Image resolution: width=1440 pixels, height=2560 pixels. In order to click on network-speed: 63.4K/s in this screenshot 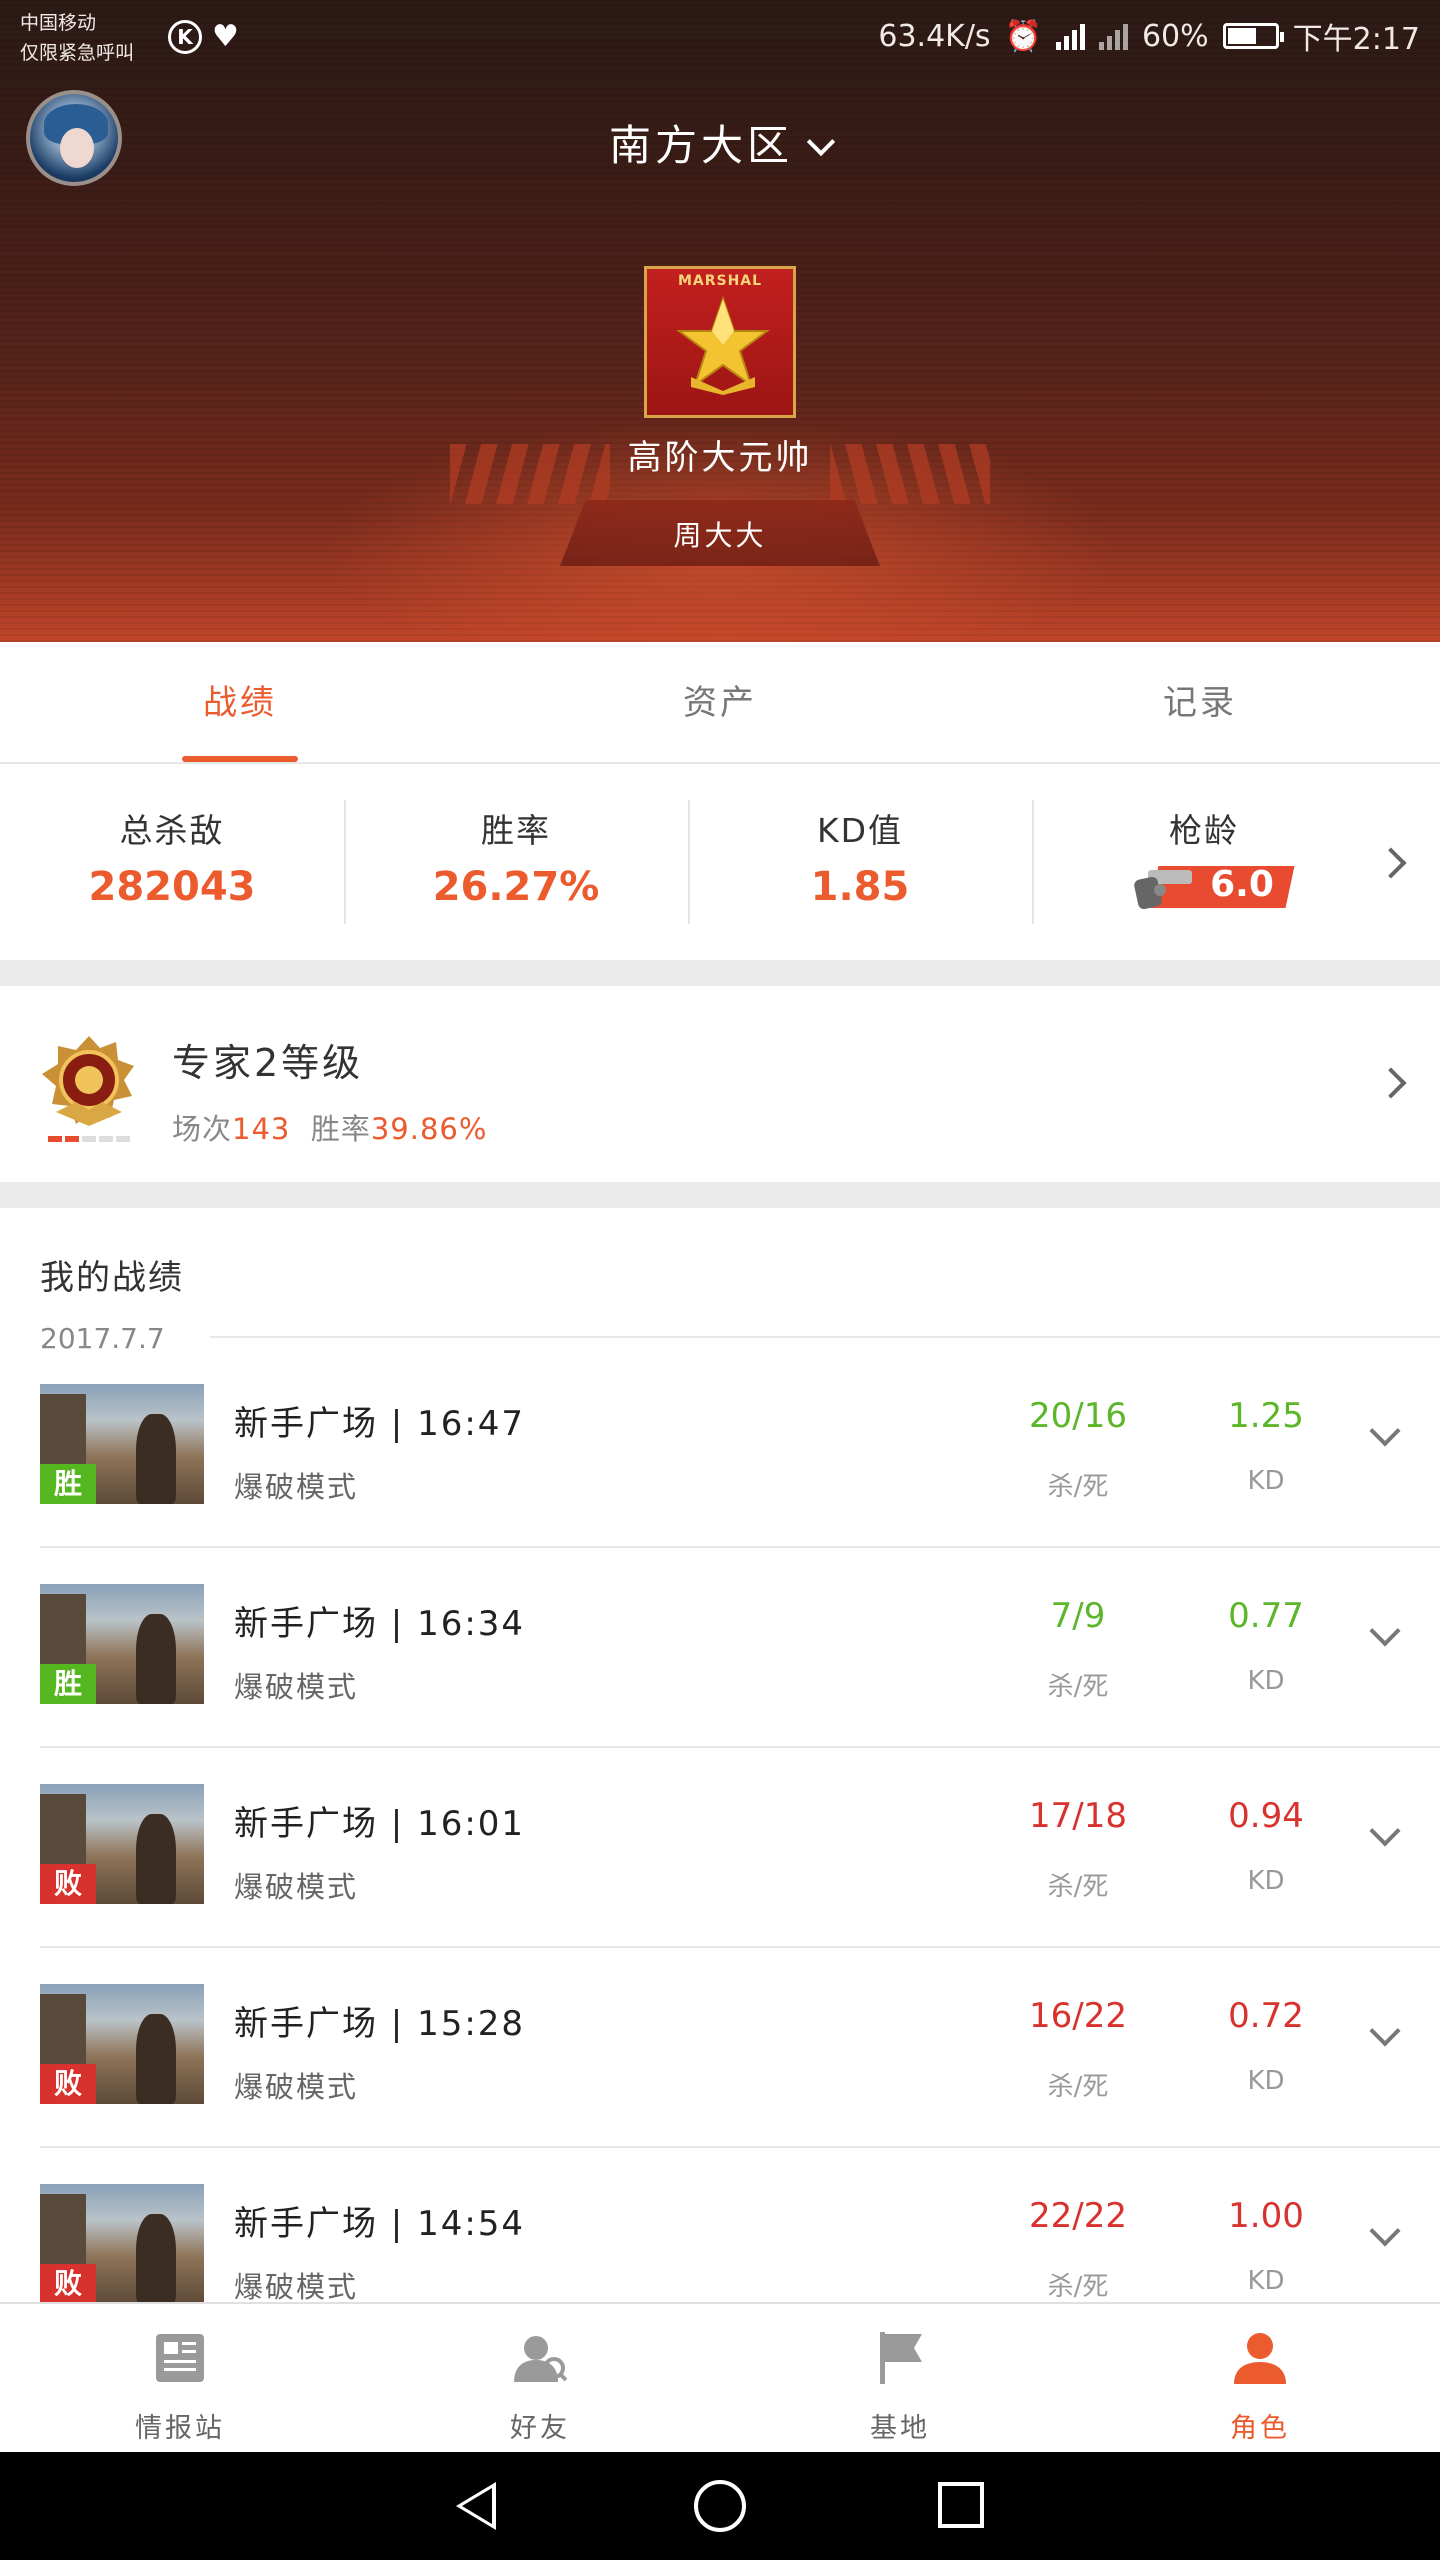, I will do `click(934, 36)`.